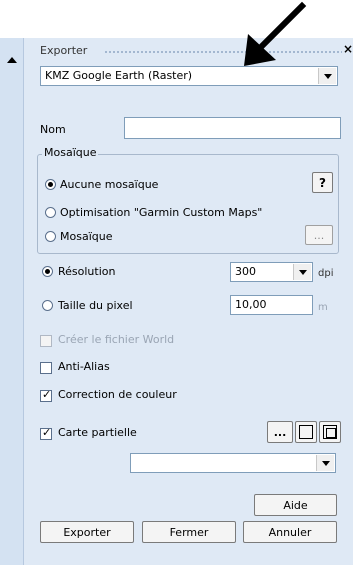 The width and height of the screenshot is (353, 565). I want to click on frame-double-square-button, so click(330, 432).